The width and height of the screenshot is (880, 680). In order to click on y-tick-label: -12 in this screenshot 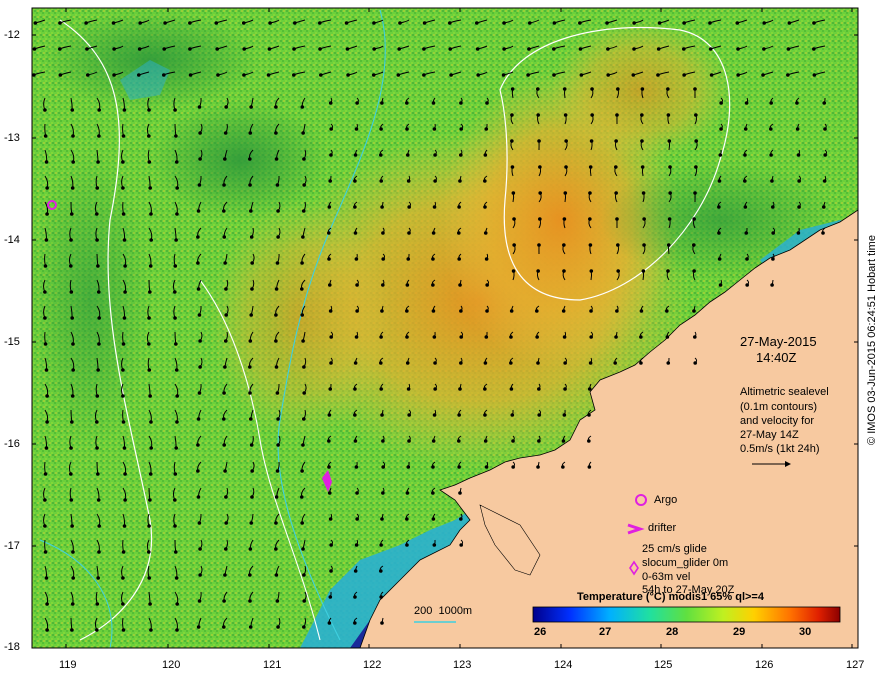, I will do `click(12, 35)`.